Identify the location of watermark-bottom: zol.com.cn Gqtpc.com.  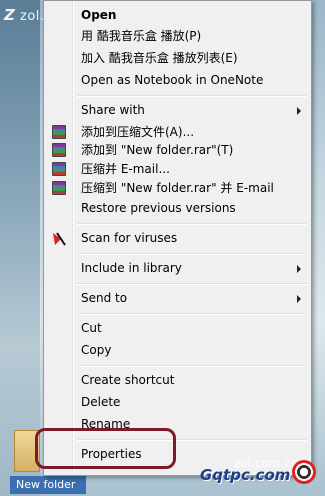
(261, 474).